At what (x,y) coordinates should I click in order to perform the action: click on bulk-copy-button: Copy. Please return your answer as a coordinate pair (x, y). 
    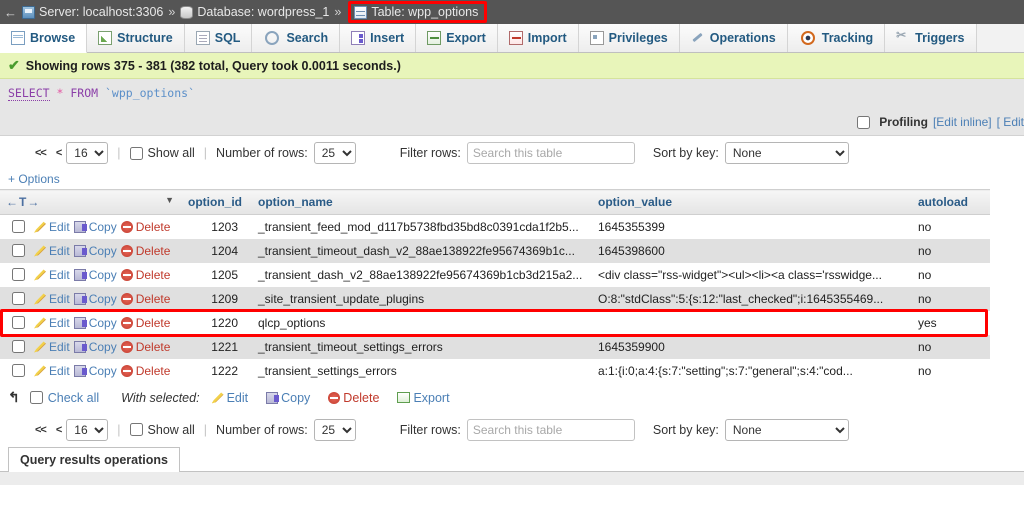
    Looking at the image, I should click on (288, 398).